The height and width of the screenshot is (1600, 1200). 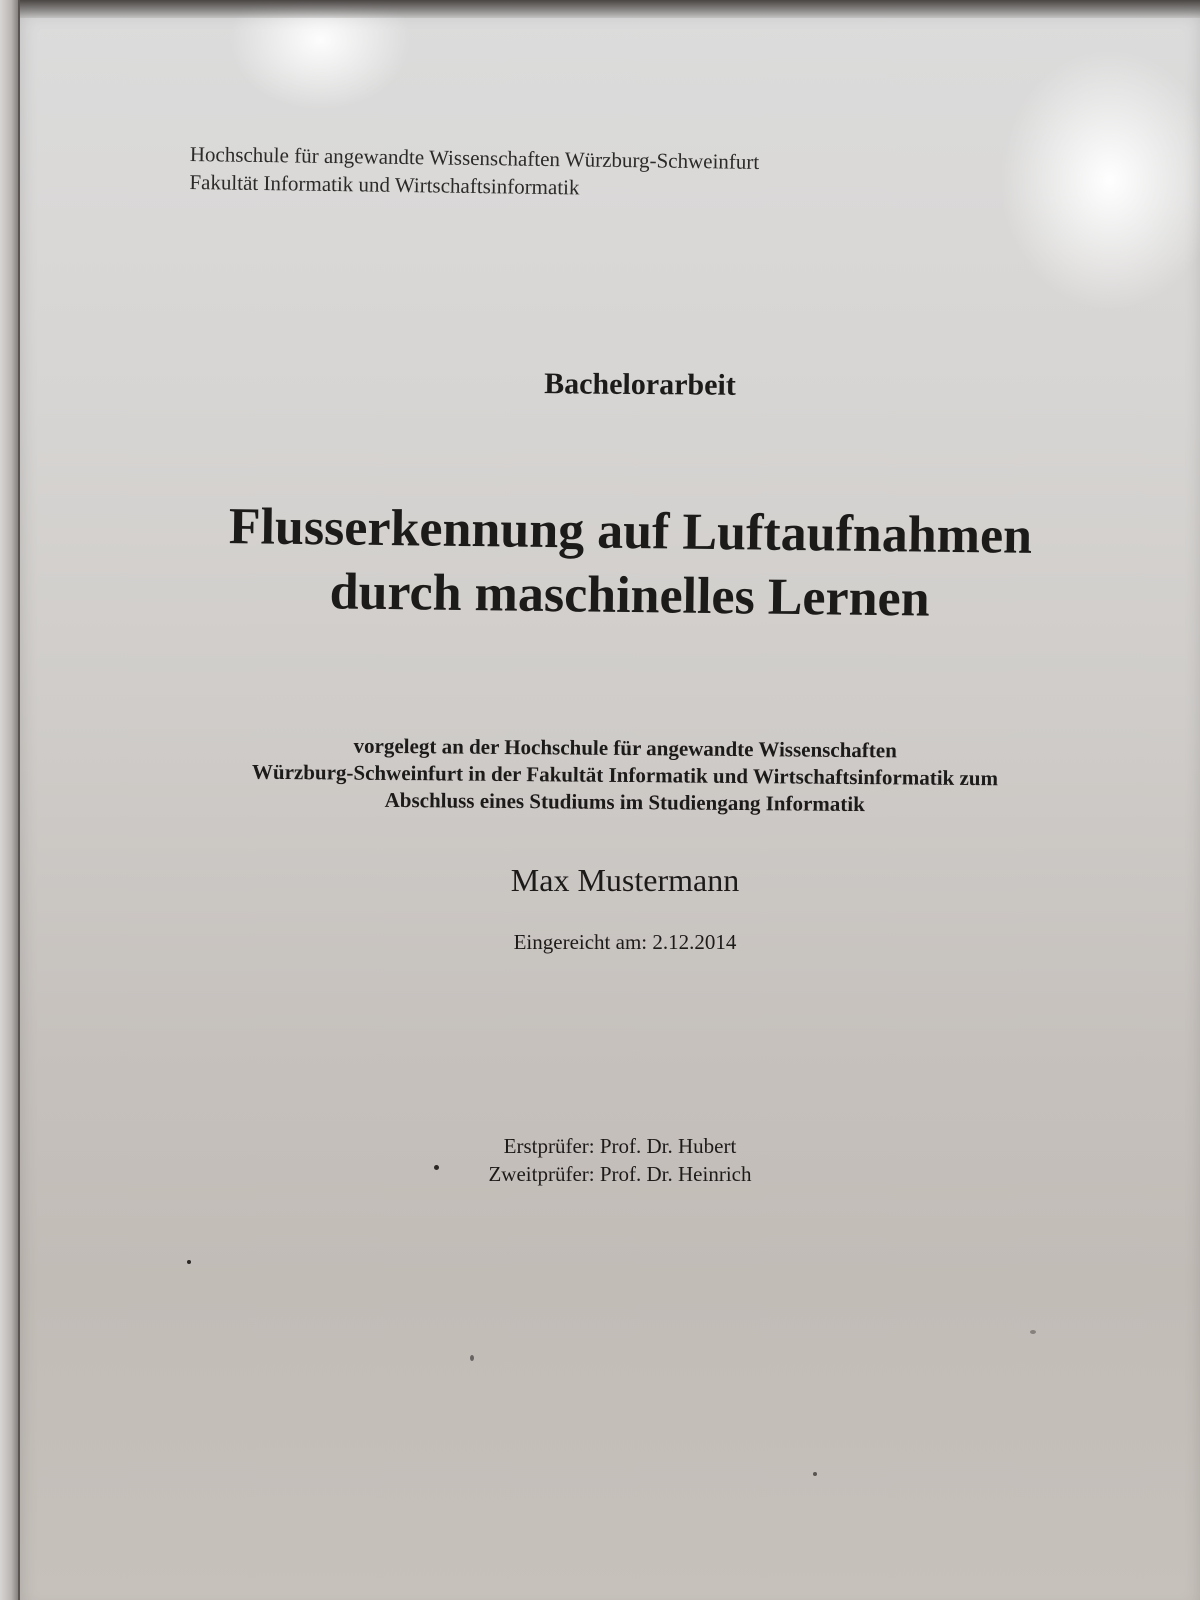 I want to click on second-examiner: Zweitprüfer: Prof. Dr. Heinrich, so click(x=620, y=1174).